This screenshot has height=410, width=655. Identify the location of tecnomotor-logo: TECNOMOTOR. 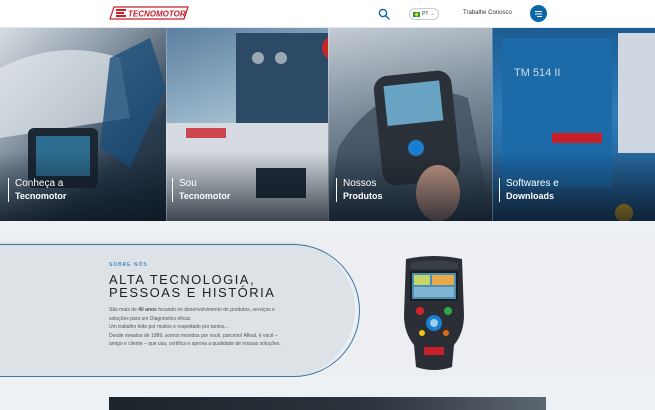
(149, 13).